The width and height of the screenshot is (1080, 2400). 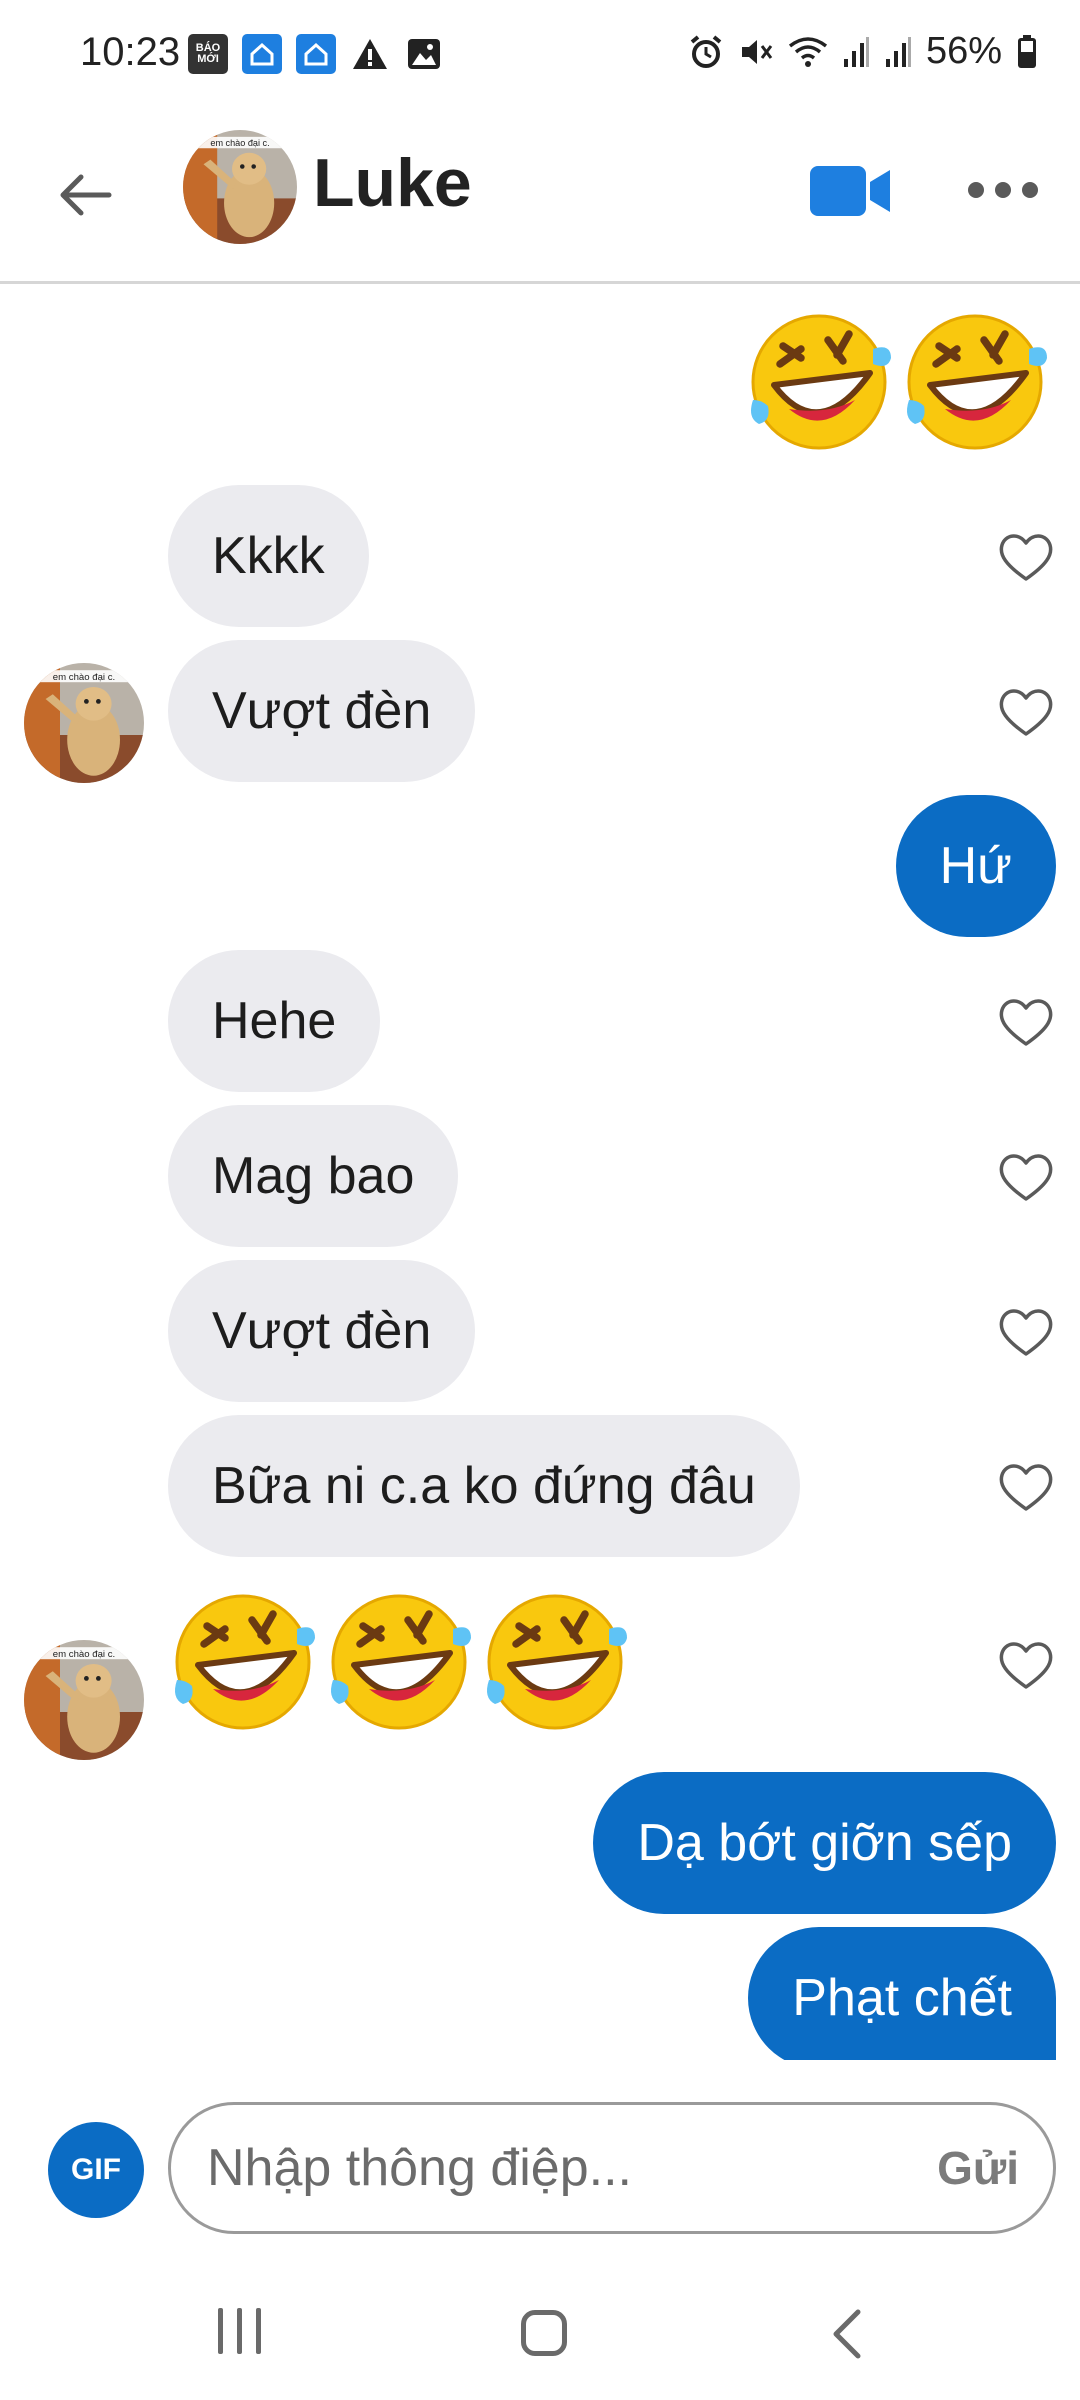 What do you see at coordinates (208, 54) in the screenshot?
I see `baomoi-icon: BÁO MỚI` at bounding box center [208, 54].